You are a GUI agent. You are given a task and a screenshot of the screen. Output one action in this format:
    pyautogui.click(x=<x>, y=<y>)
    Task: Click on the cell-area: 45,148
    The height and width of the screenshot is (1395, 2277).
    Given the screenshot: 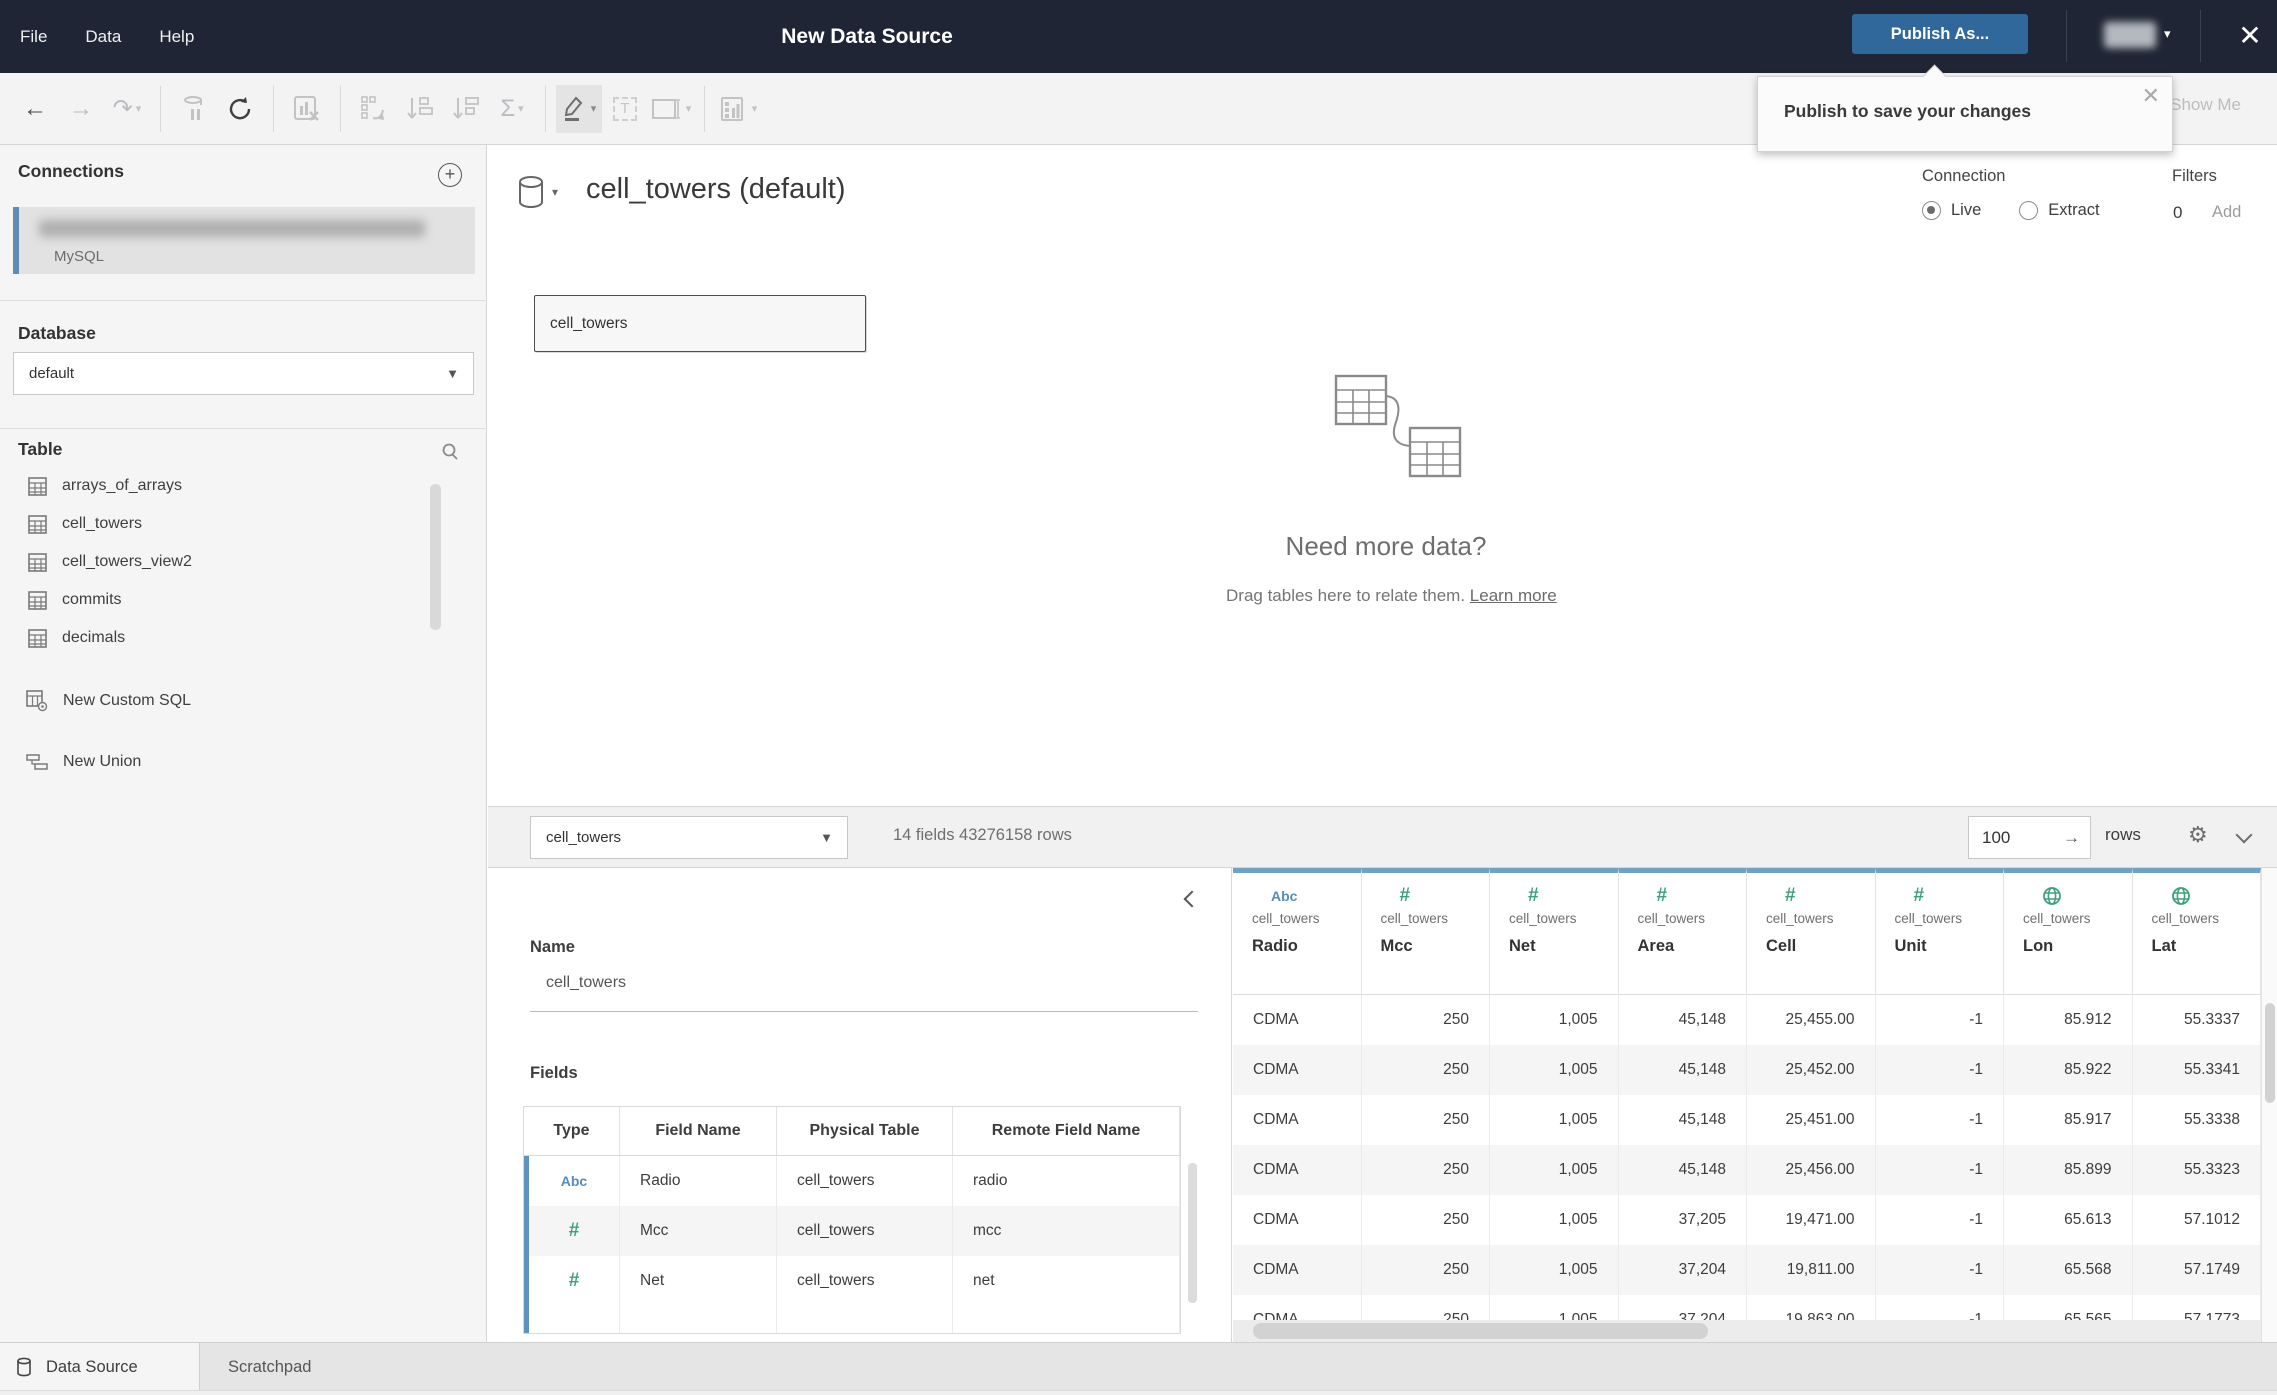 What is the action you would take?
    pyautogui.click(x=1683, y=1170)
    